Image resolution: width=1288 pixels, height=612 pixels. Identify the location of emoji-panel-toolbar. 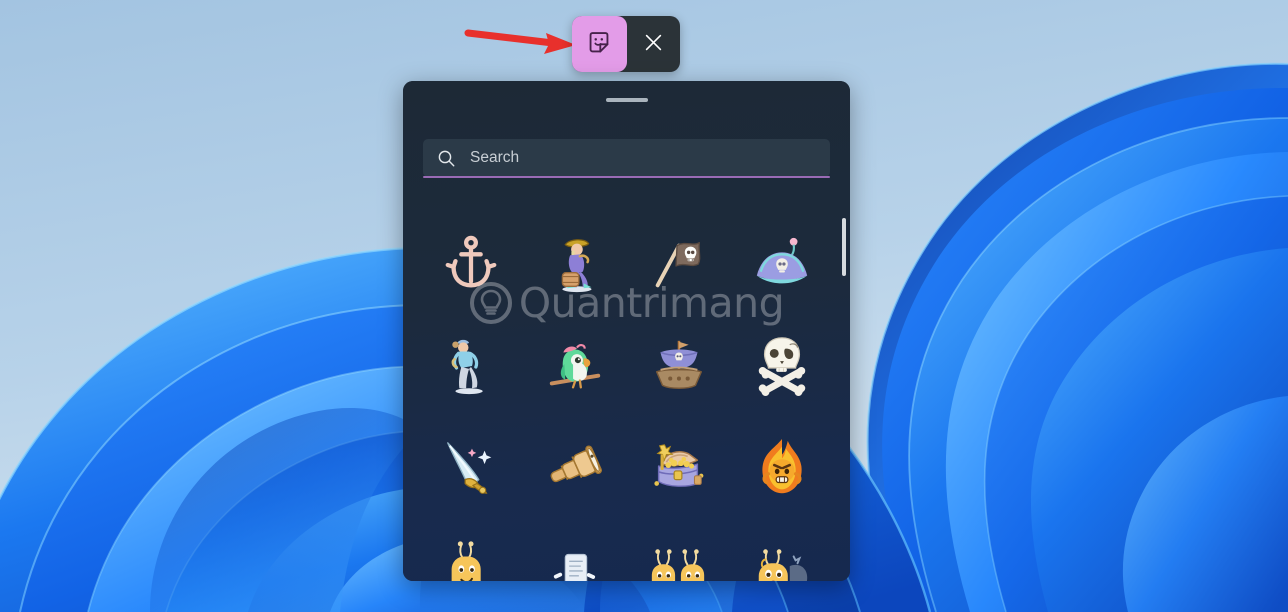
(626, 44).